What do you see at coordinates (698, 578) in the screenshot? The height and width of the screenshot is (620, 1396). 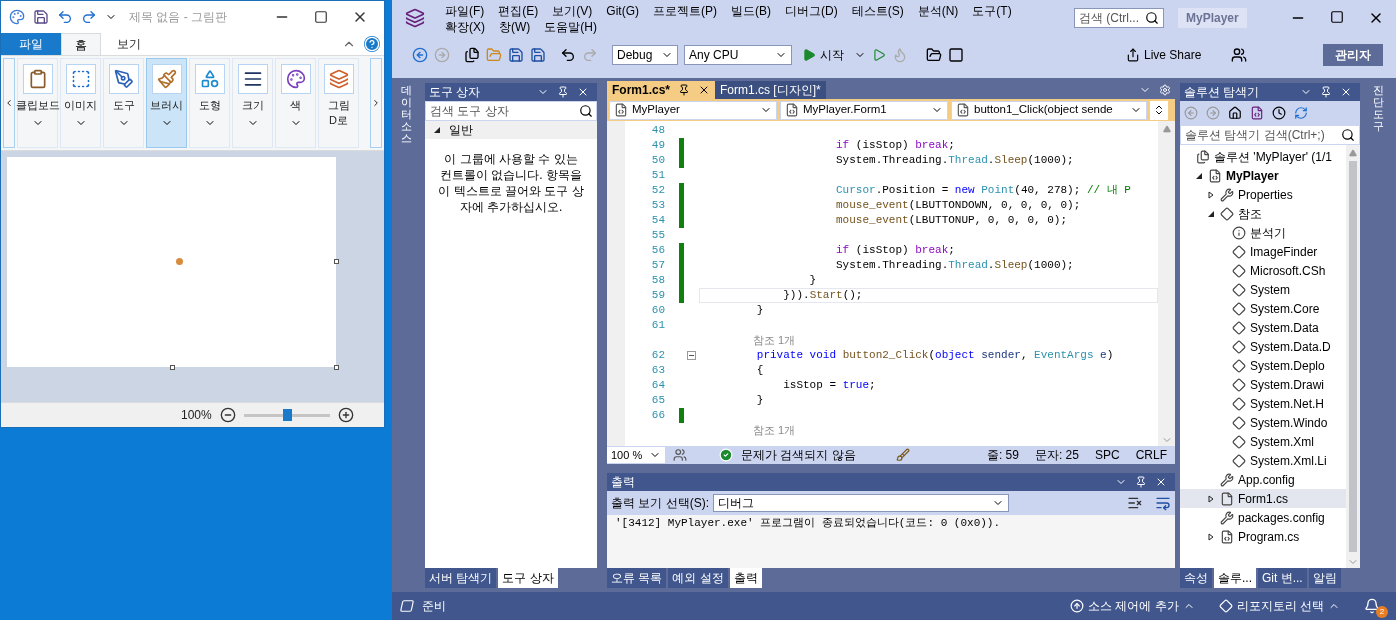 I see `panel-tab: 예외 설정` at bounding box center [698, 578].